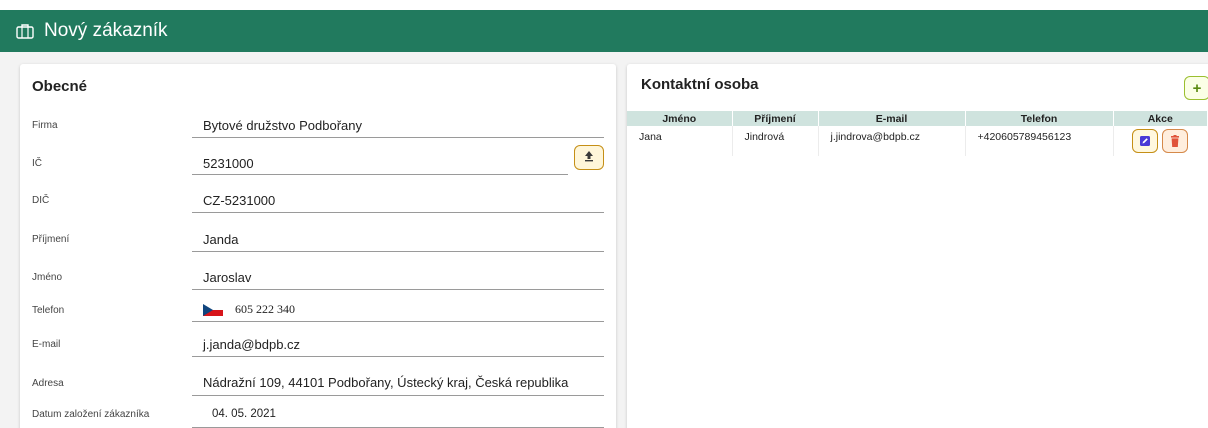 The height and width of the screenshot is (428, 1208). Describe the element at coordinates (26, 31) in the screenshot. I see `briefcase-icon` at that location.